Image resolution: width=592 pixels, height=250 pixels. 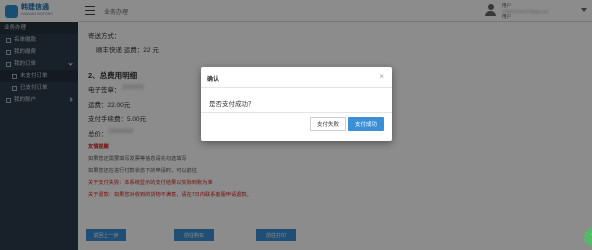 What do you see at coordinates (328, 124) in the screenshot?
I see `payment-failed-button: 支付失败` at bounding box center [328, 124].